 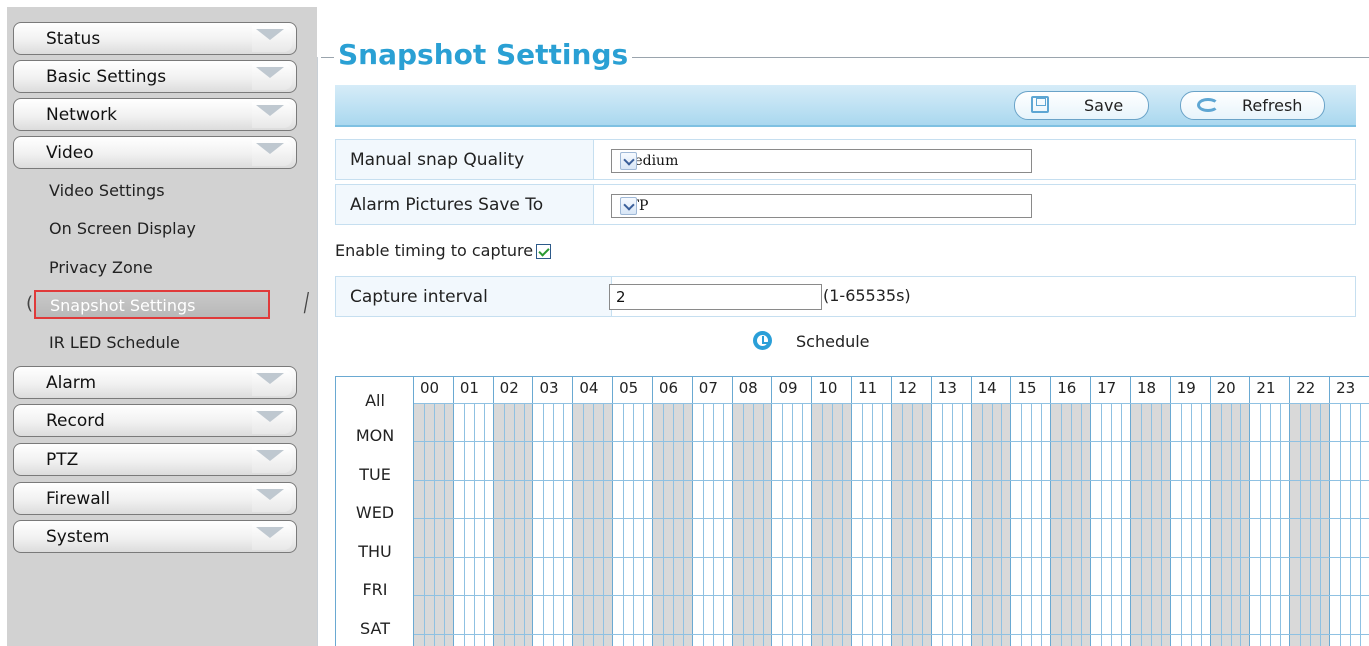 What do you see at coordinates (155, 498) in the screenshot?
I see `menu-firewall: Firewall` at bounding box center [155, 498].